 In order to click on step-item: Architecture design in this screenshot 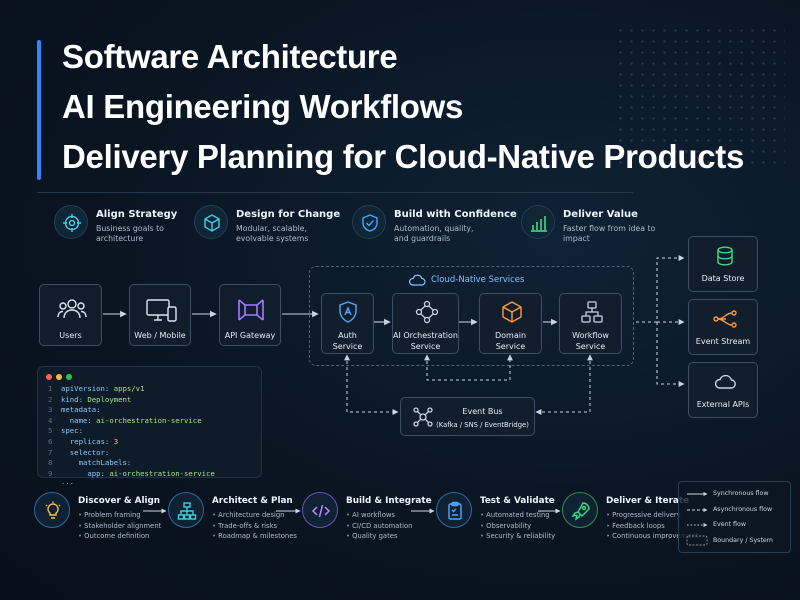, I will do `click(262, 515)`.